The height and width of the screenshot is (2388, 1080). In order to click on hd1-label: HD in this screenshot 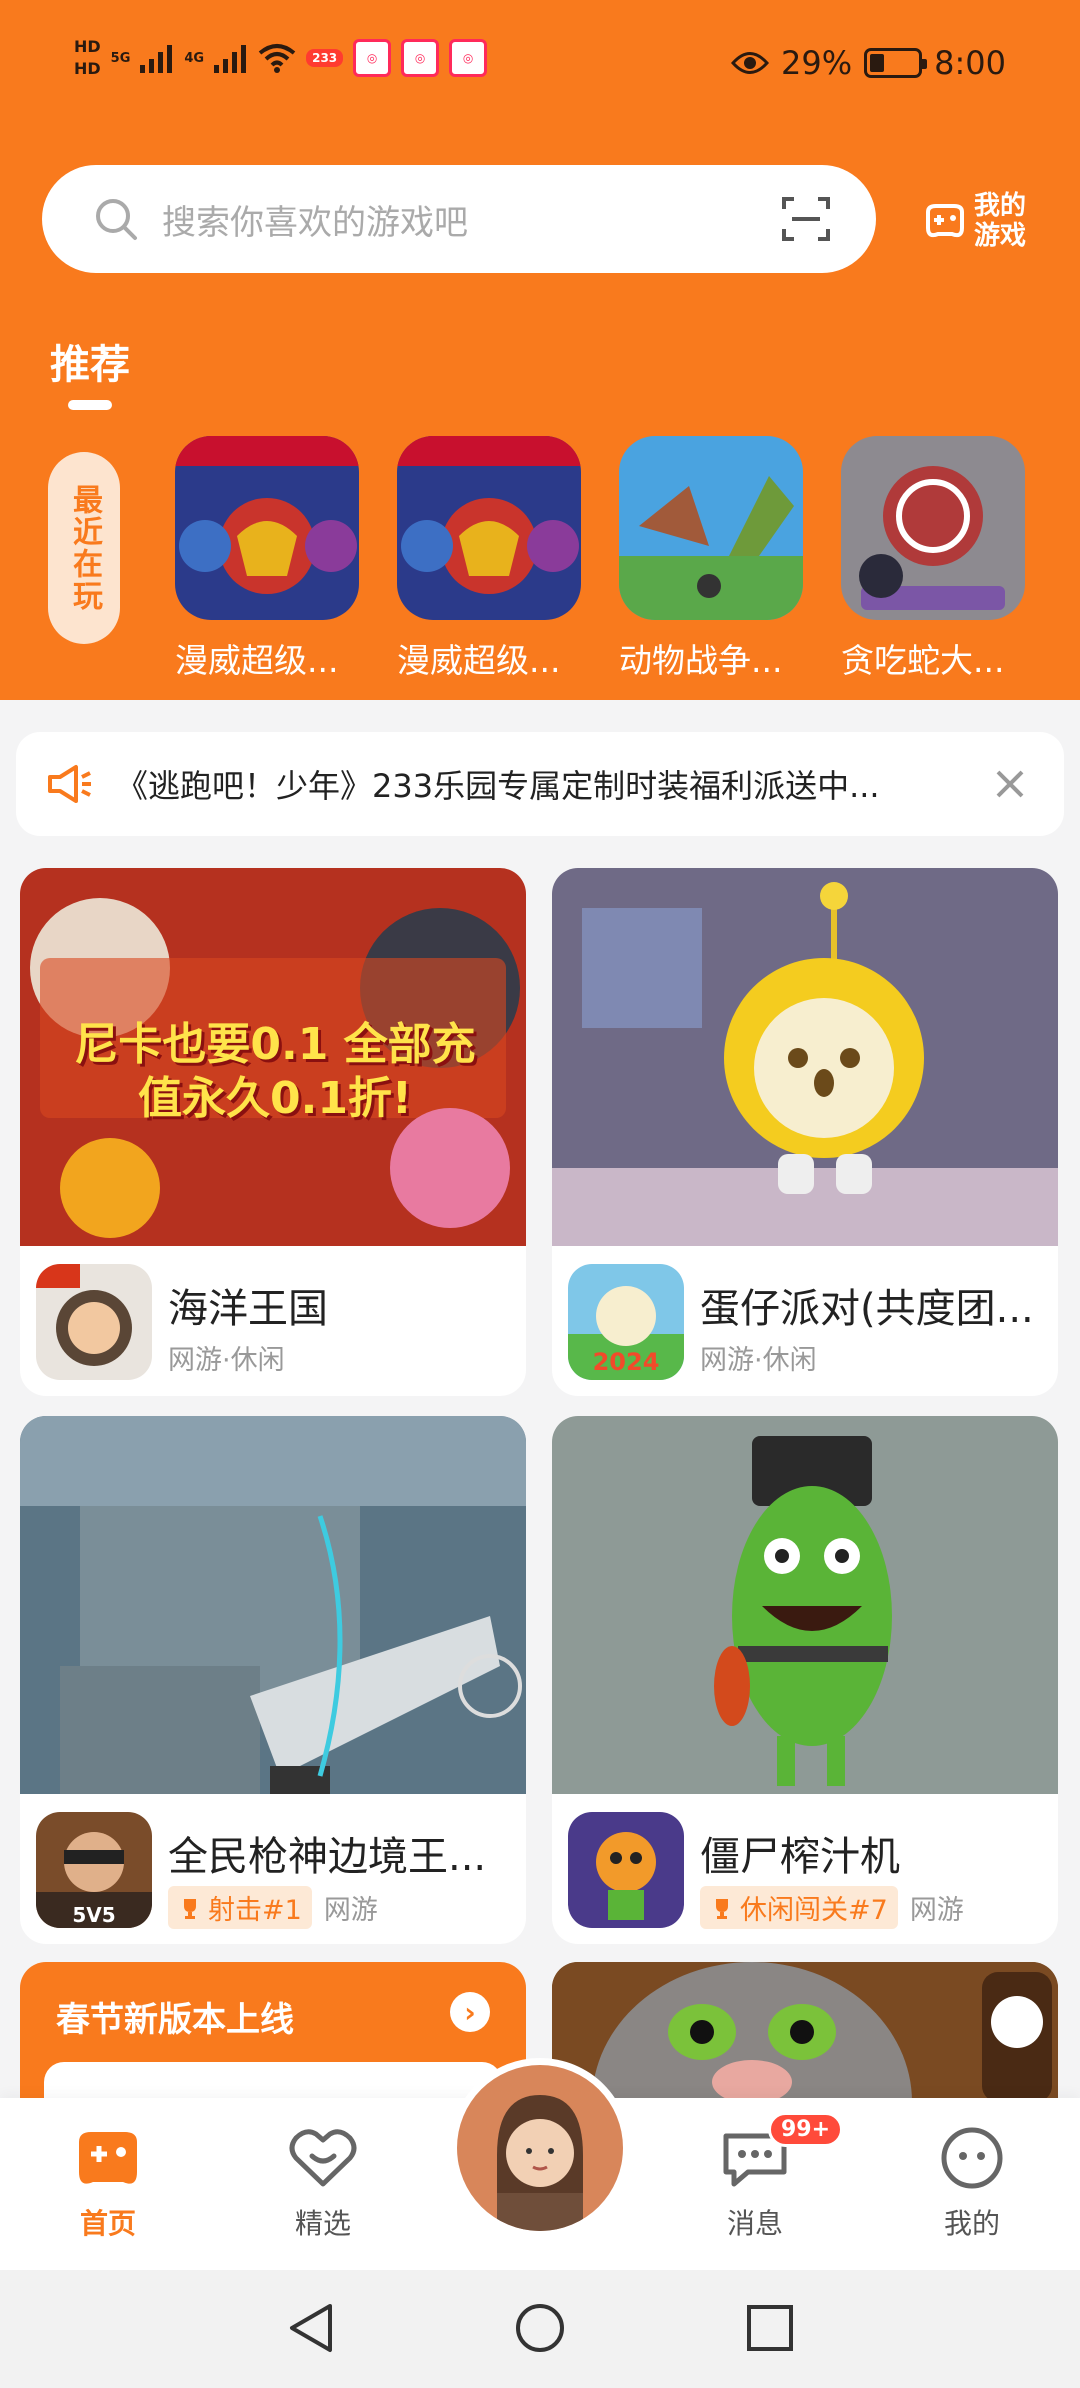, I will do `click(87, 46)`.